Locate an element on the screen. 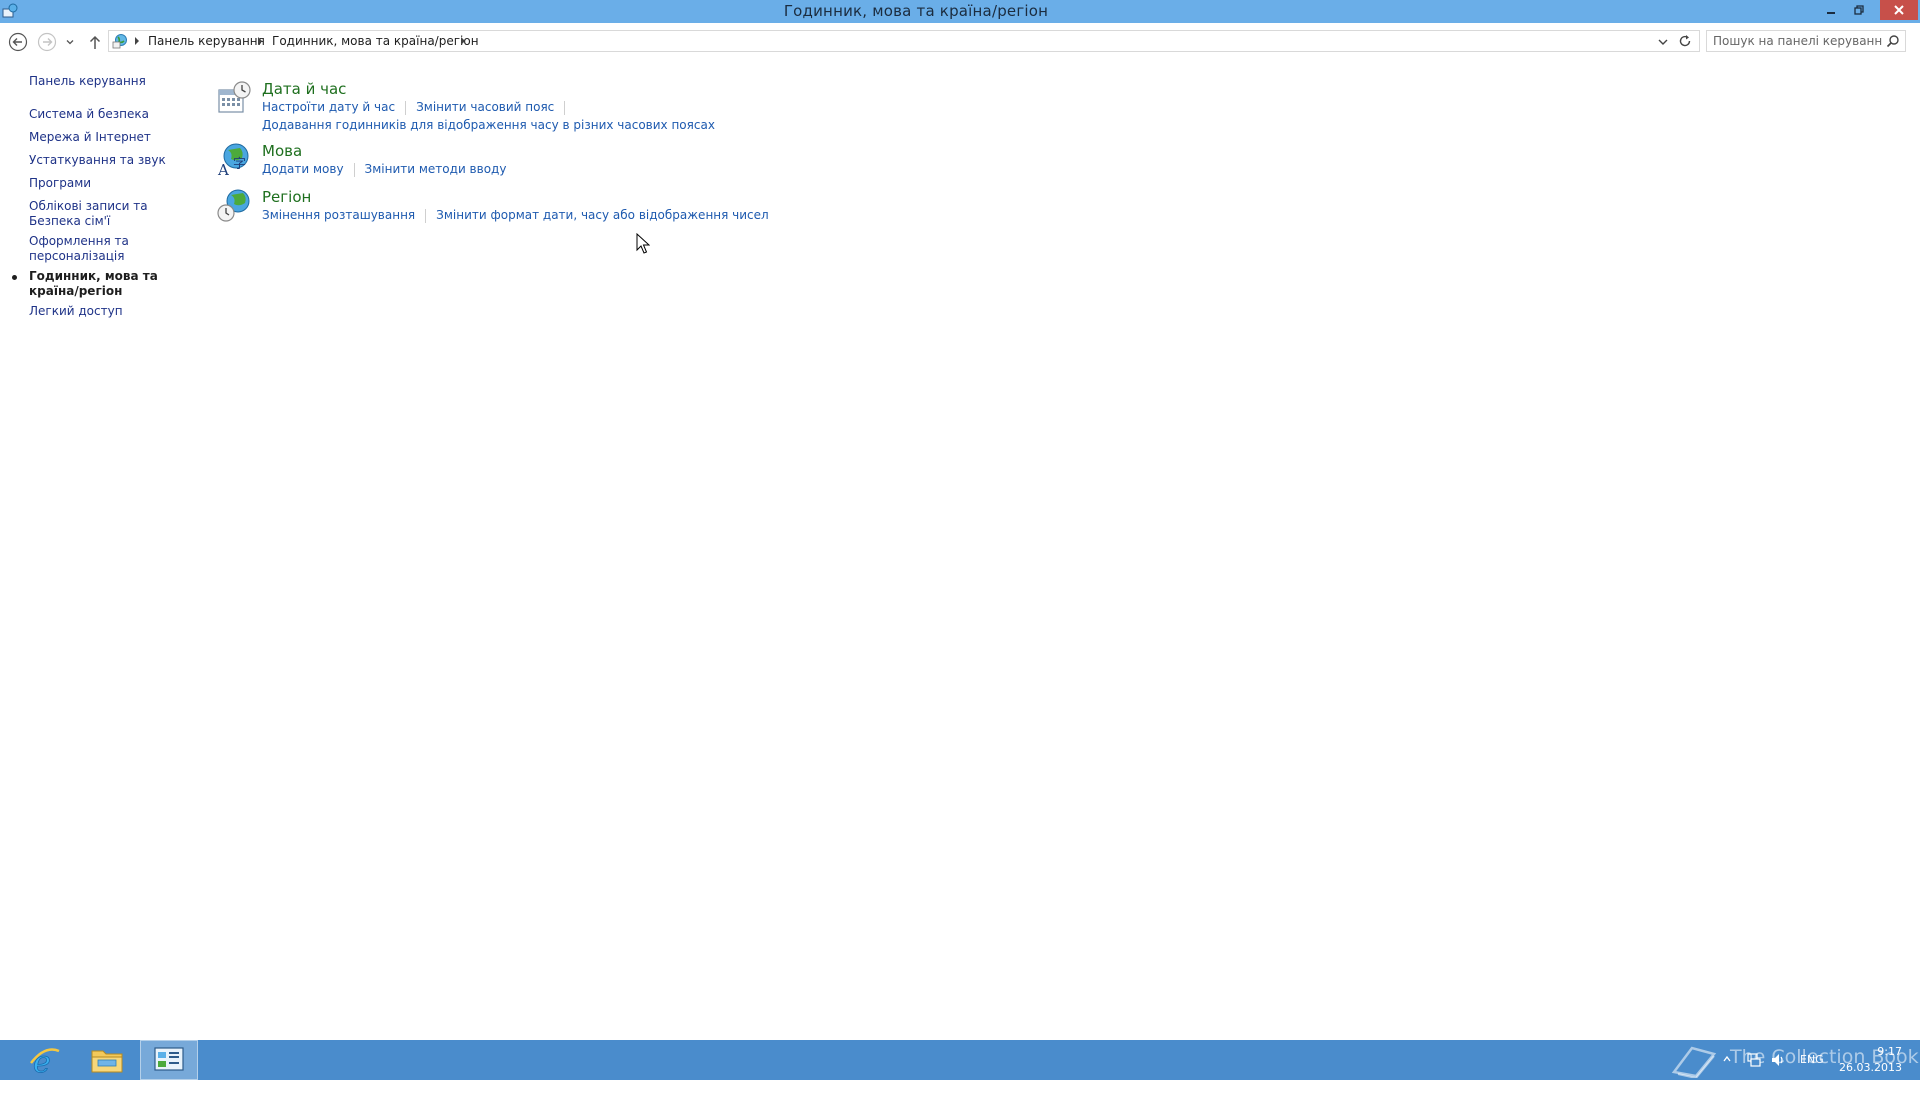  taskbar-control-panel is located at coordinates (169, 1060).